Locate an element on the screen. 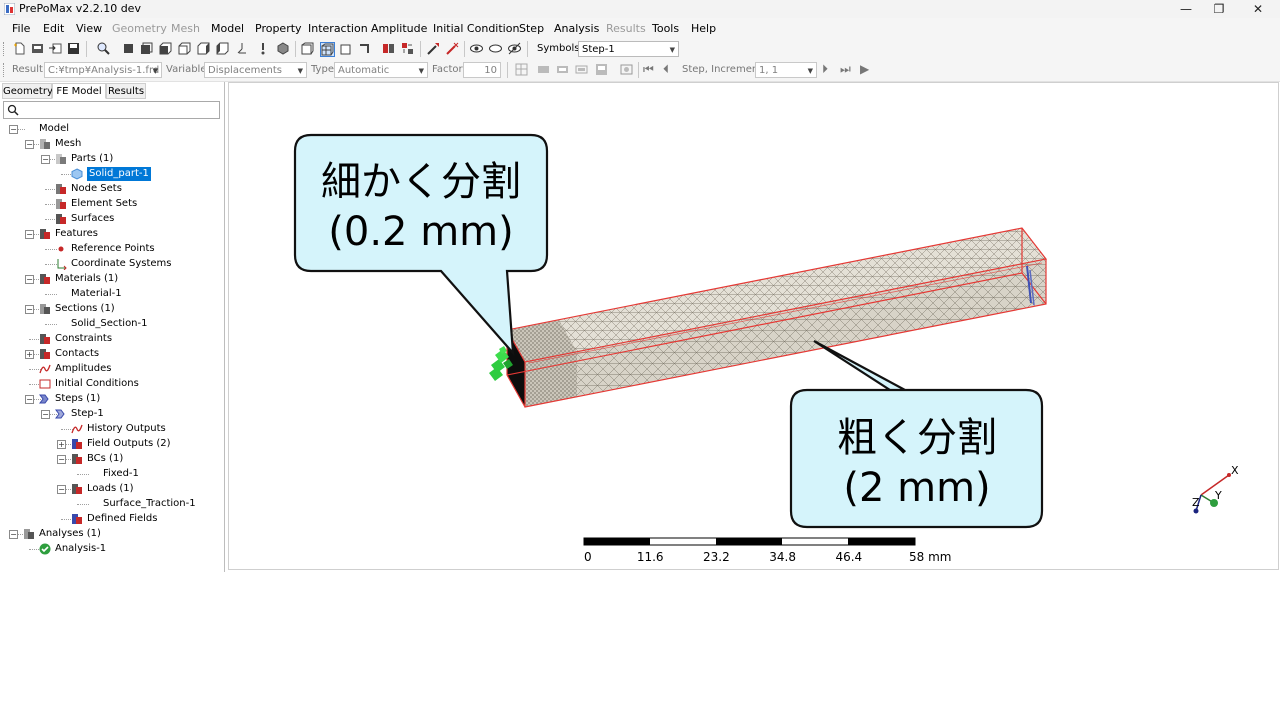 This screenshot has width=1280, height=720. tree-item: Surface_Traction-1 is located at coordinates (112, 504).